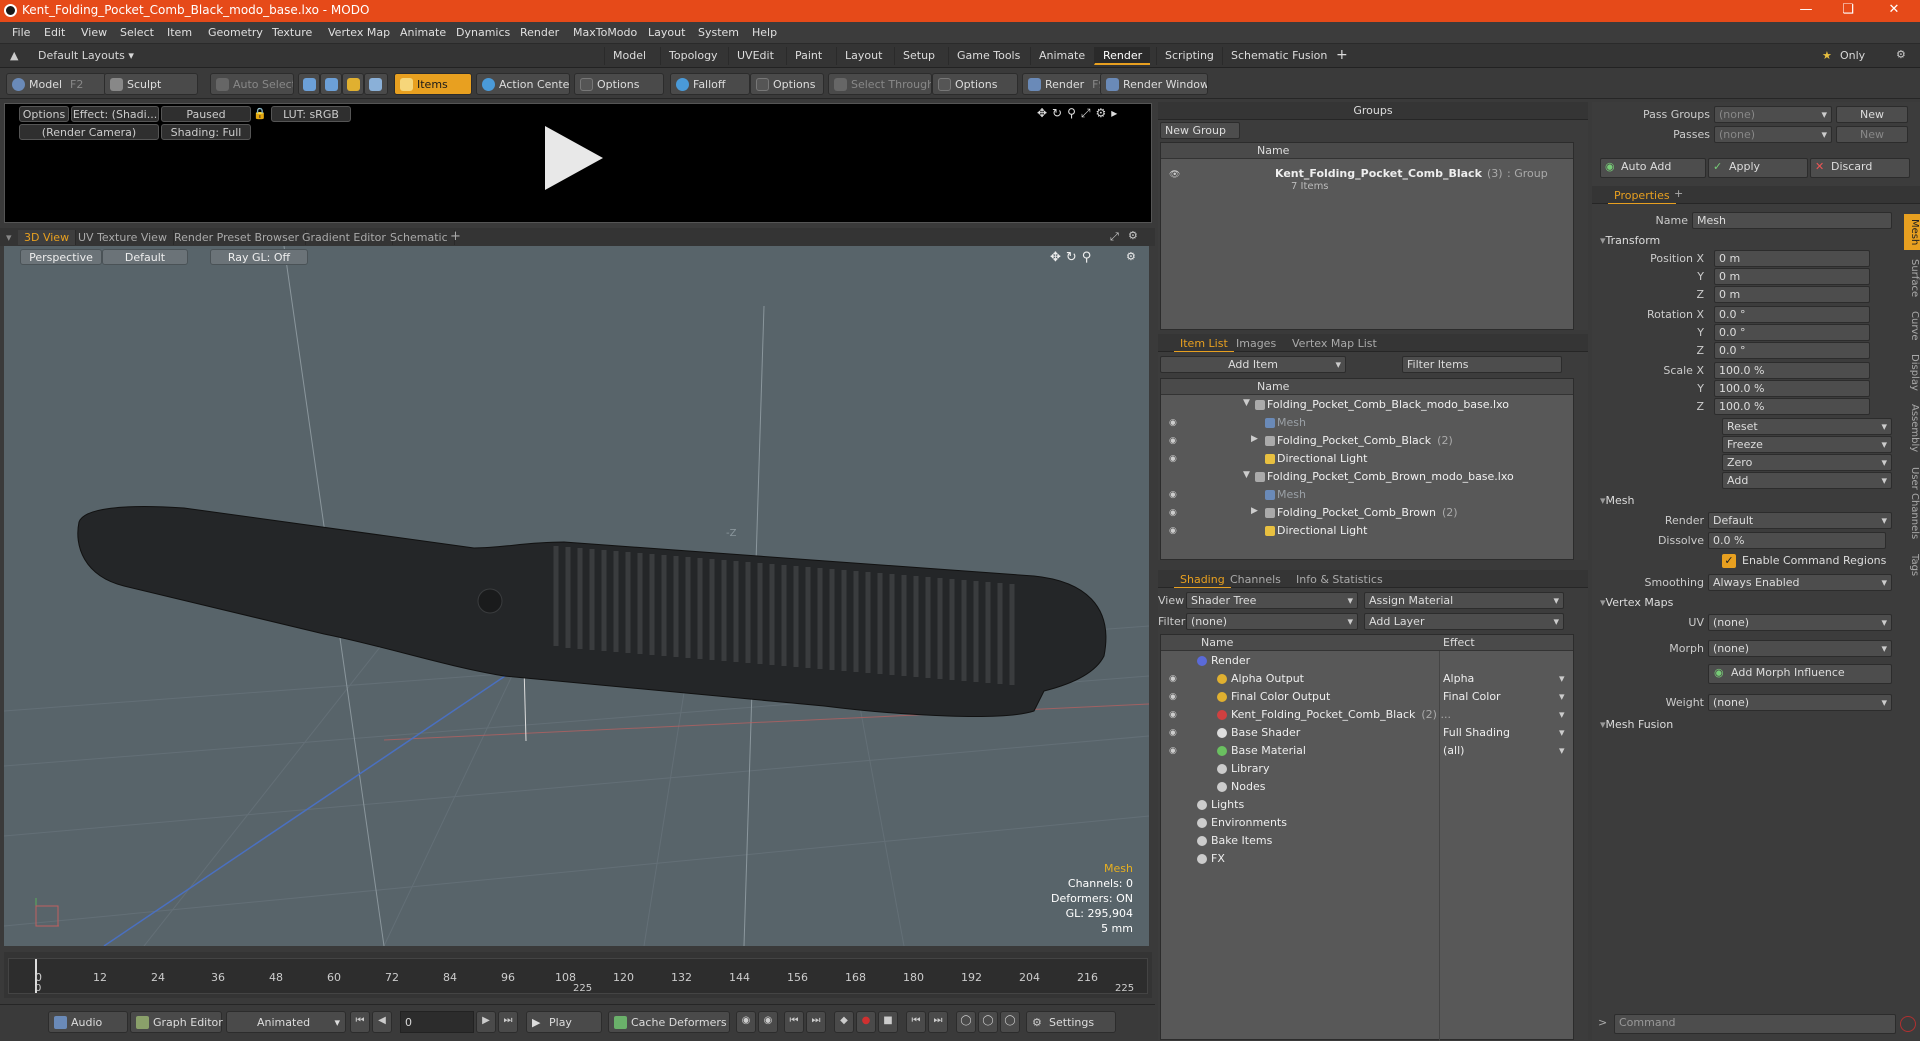 This screenshot has height=1041, width=1920. What do you see at coordinates (988, 56) in the screenshot?
I see `layout-tab-game-tools: Game Tools` at bounding box center [988, 56].